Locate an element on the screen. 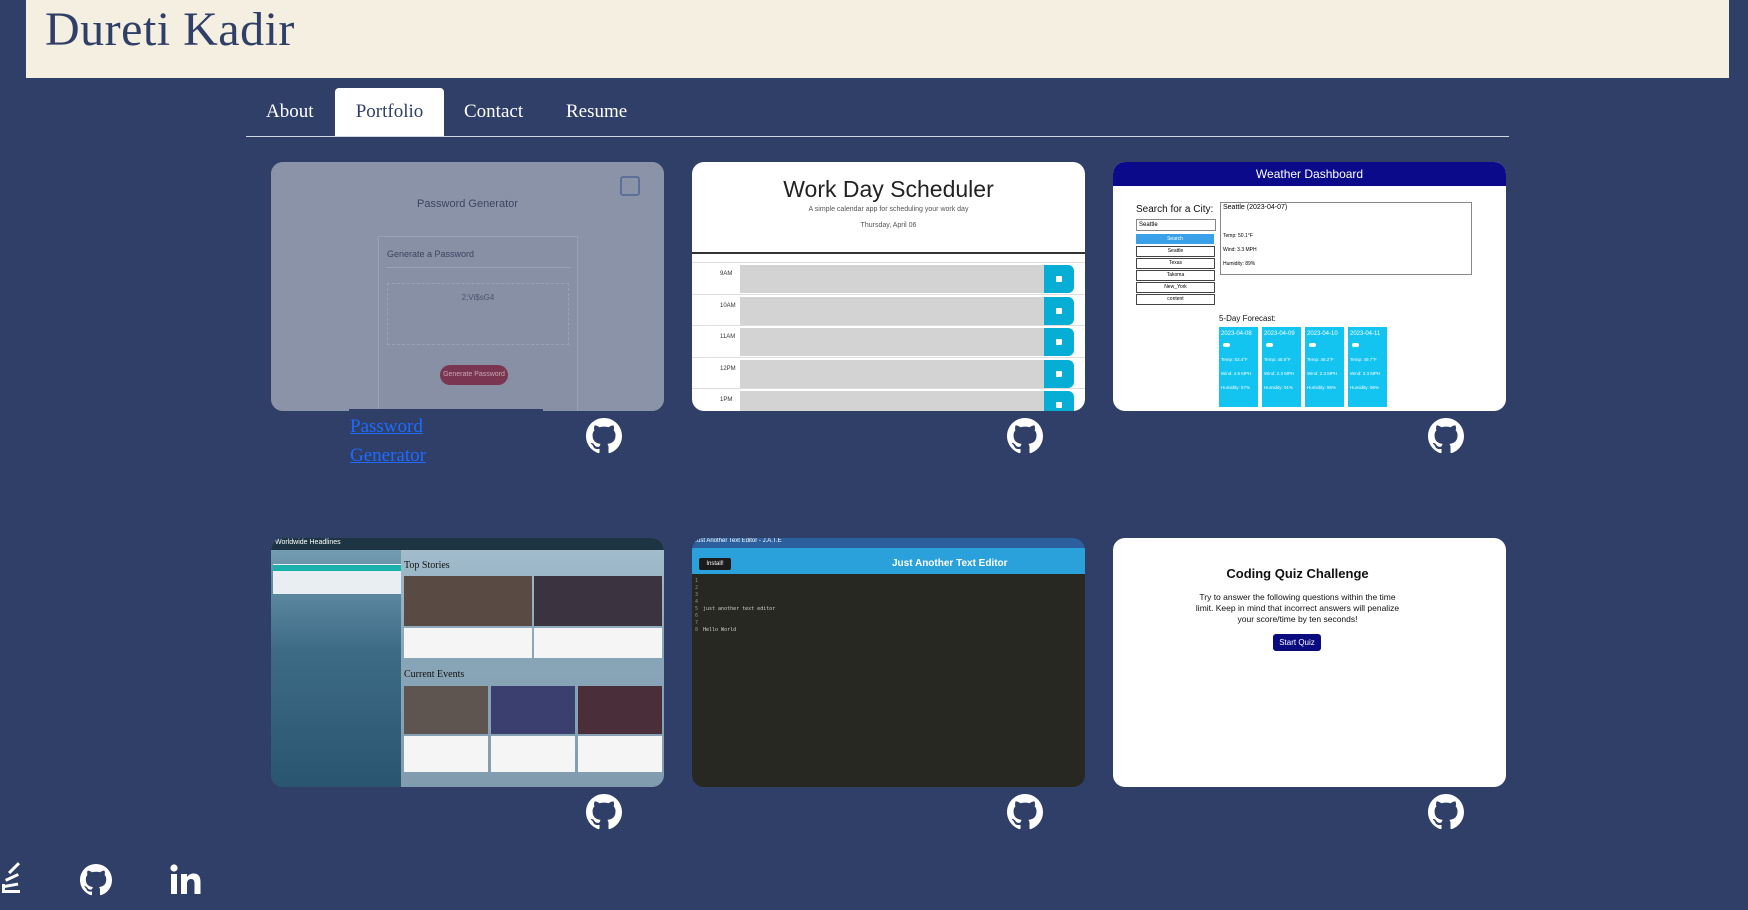 This screenshot has height=910, width=1748. weather-forecast-temp: Temp: 48.2°F is located at coordinates (1320, 359).